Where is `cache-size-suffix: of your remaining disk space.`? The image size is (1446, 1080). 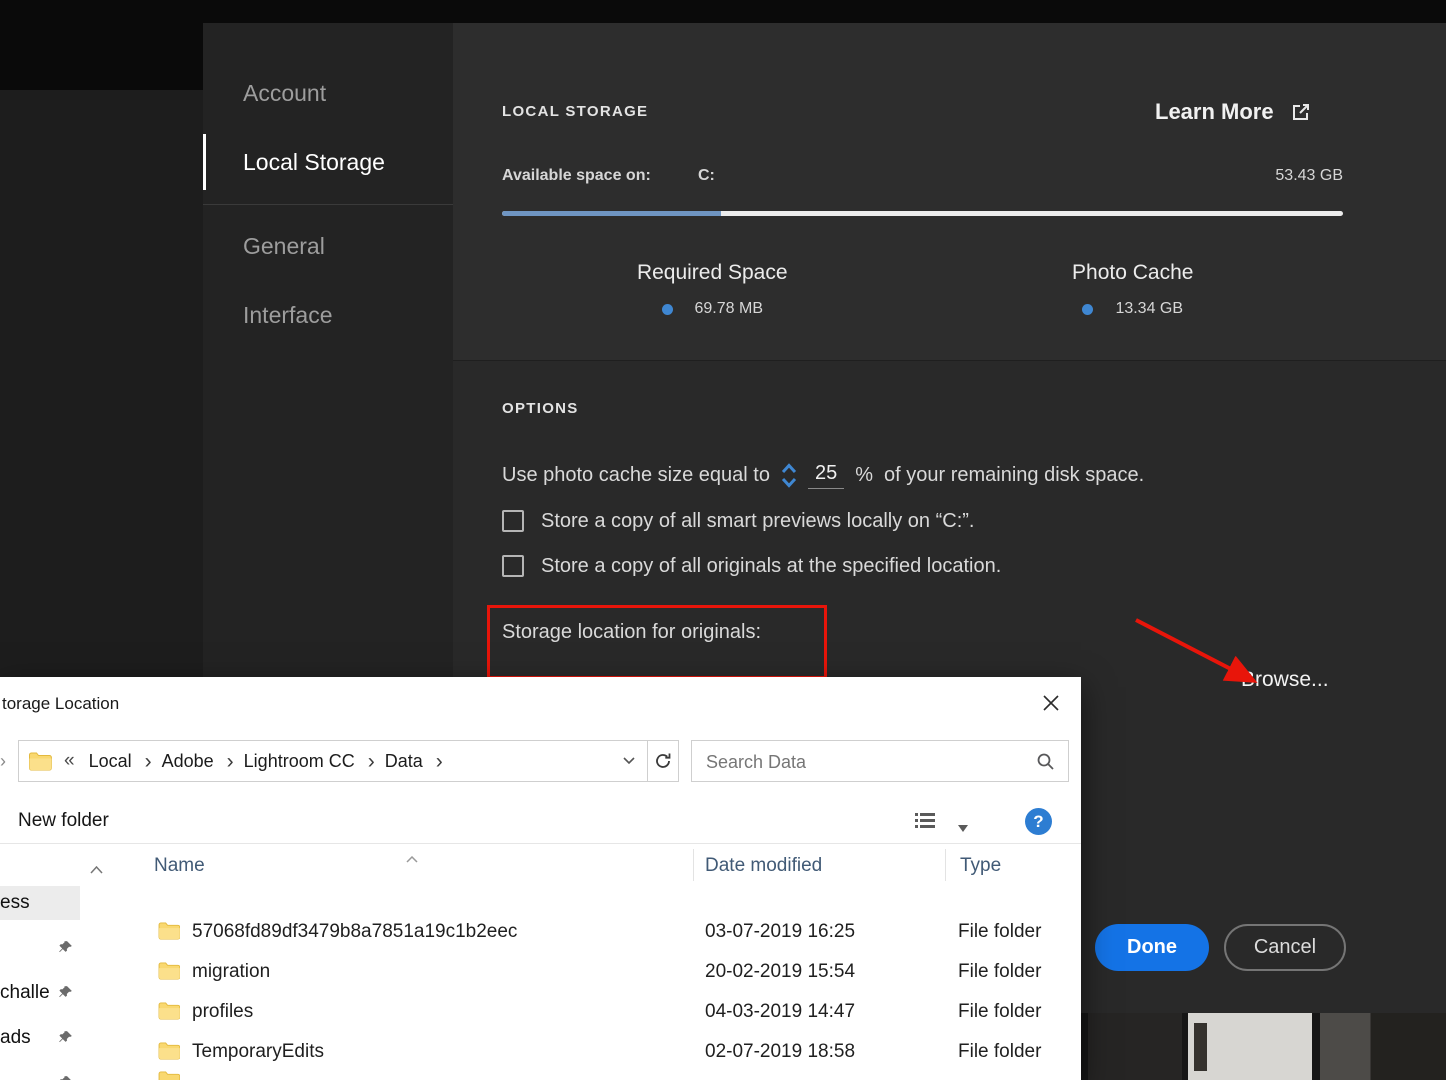 cache-size-suffix: of your remaining disk space. is located at coordinates (1014, 475).